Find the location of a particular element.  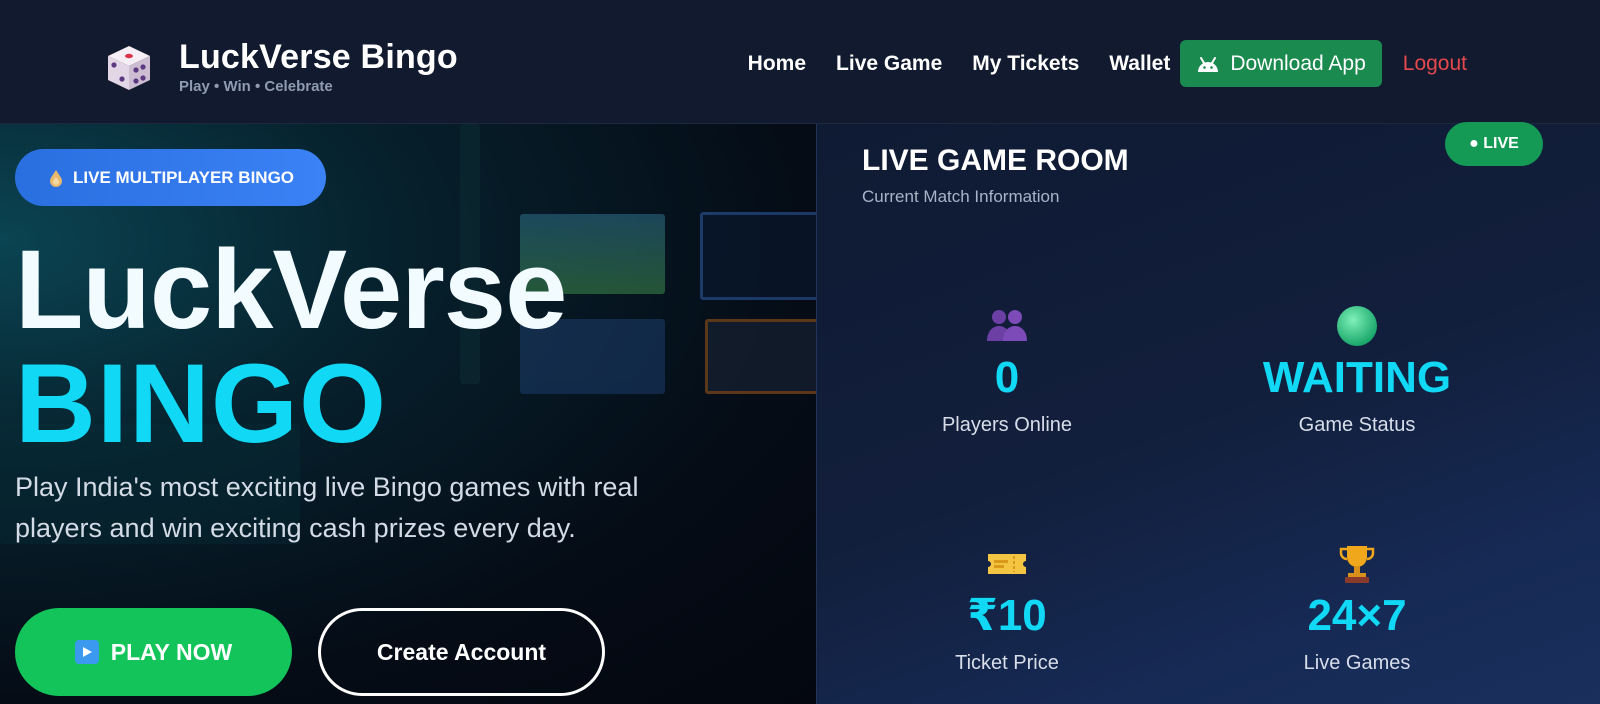

live-status-pill: ● LIVE is located at coordinates (1494, 144).